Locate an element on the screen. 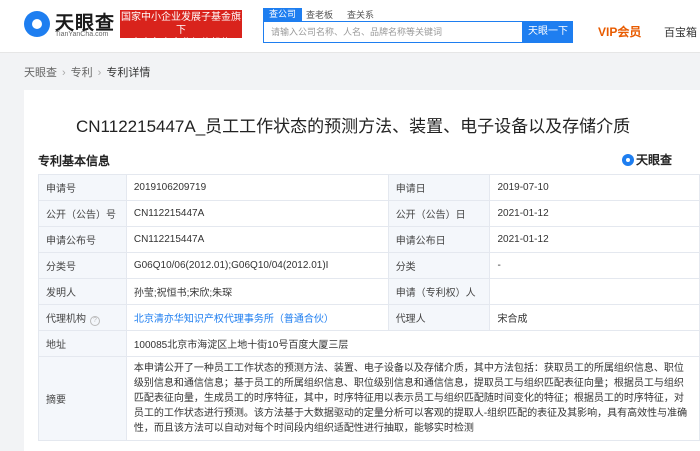 The width and height of the screenshot is (700, 451). app-publication-number-label: 申请公布号 is located at coordinates (82, 239).